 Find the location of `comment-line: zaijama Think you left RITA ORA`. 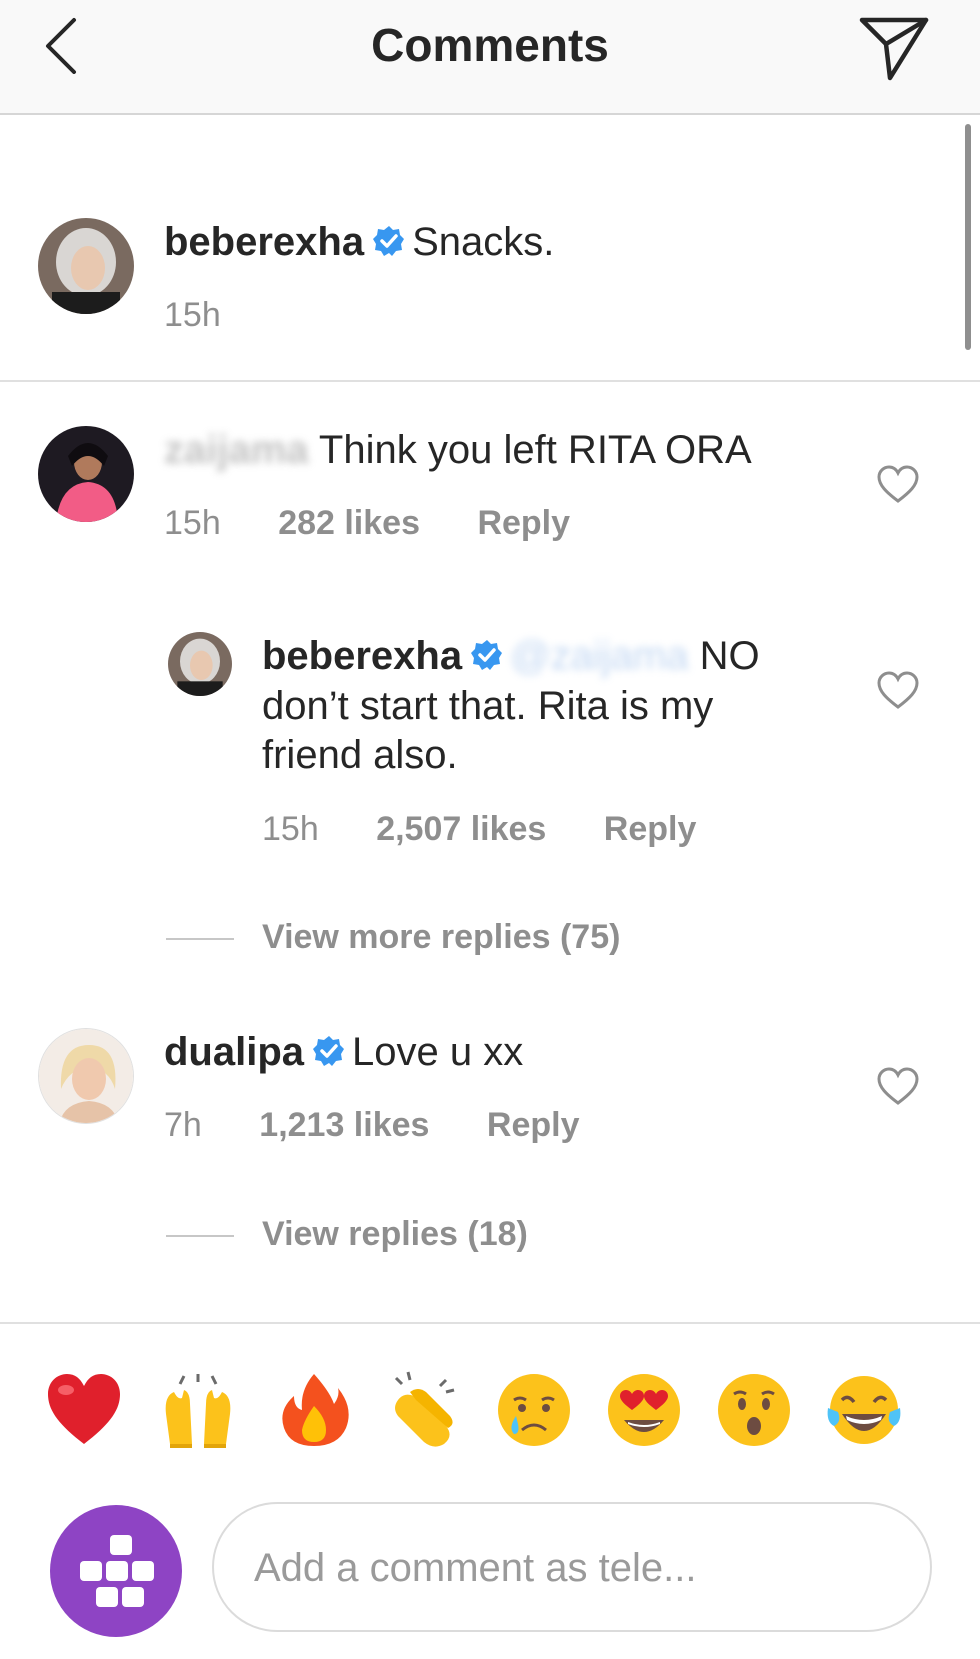

comment-line: zaijama Think you left RITA ORA is located at coordinates (458, 450).